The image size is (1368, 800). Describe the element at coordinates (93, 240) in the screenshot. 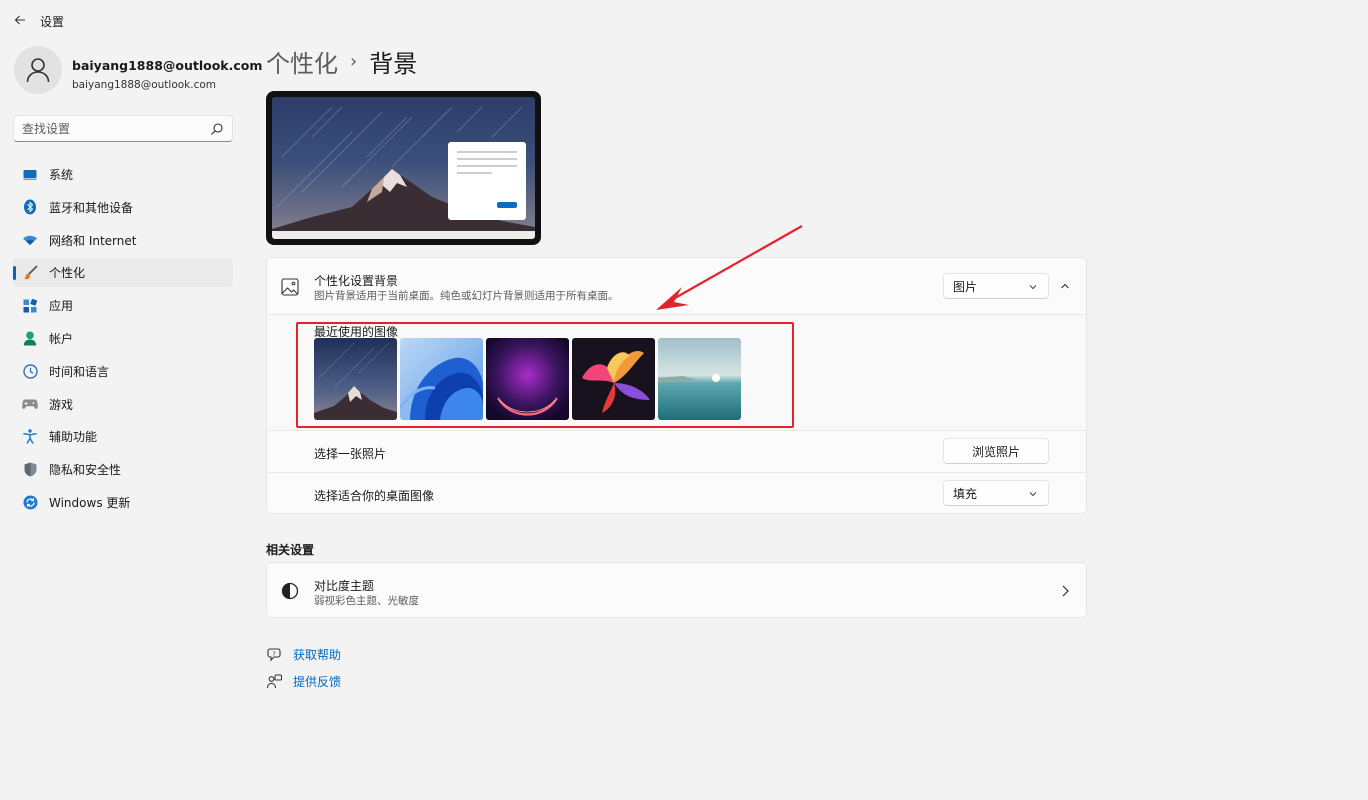

I see `sidebar-item-label: 网络和 Internet` at that location.